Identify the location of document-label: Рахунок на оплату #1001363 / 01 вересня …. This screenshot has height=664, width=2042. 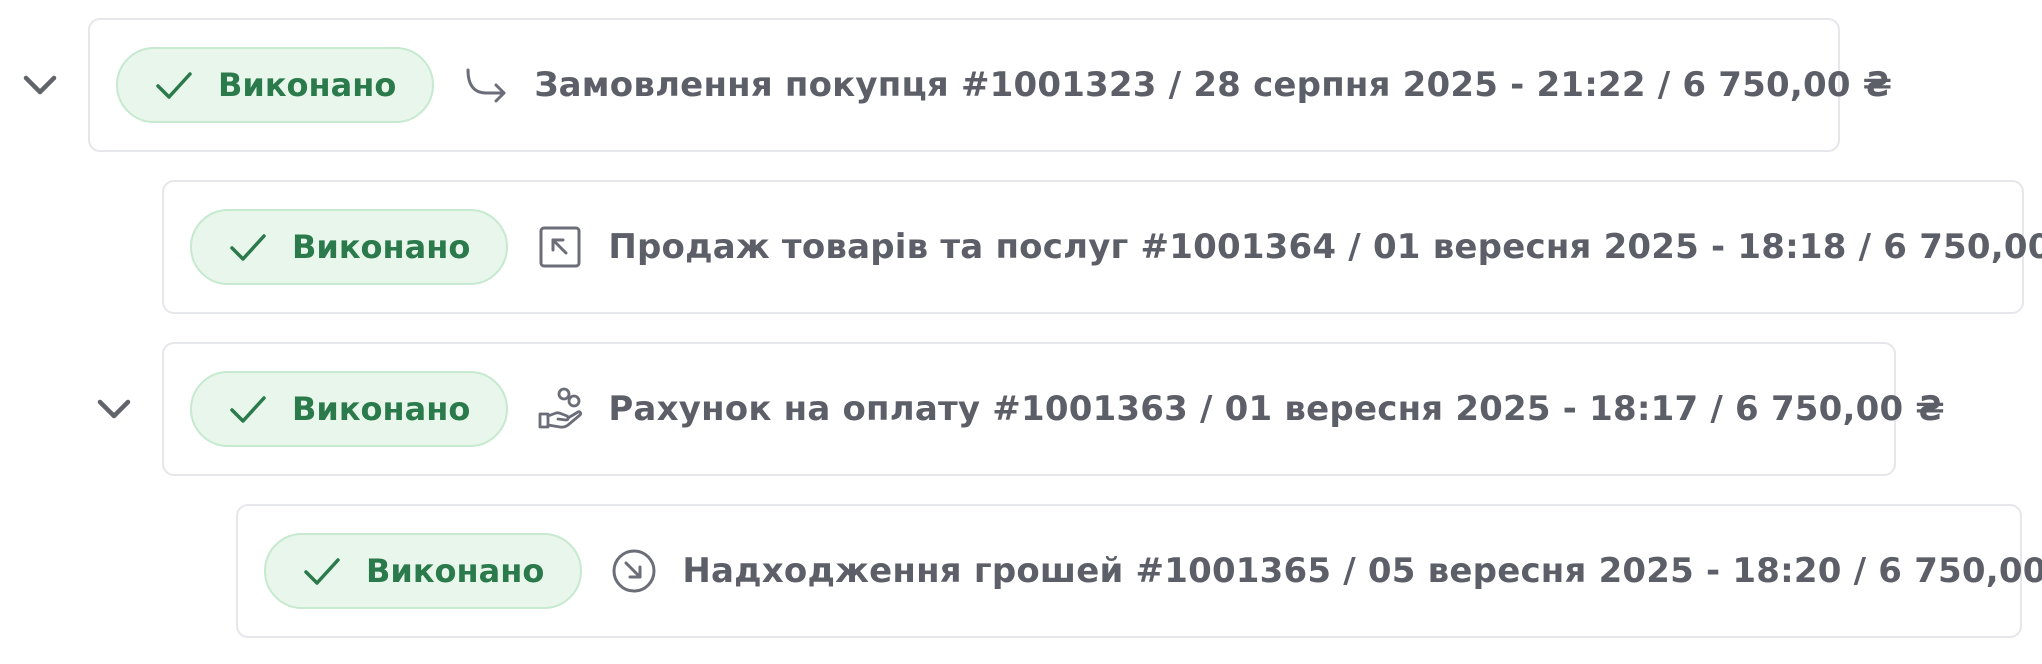
(1276, 409).